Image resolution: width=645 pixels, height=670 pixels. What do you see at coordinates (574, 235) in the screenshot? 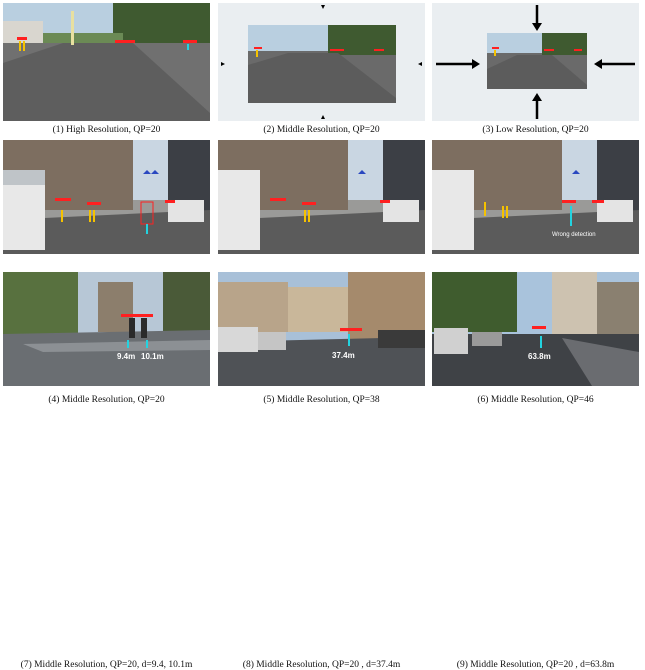
I see `wrong-detection-label: Wrong detection` at bounding box center [574, 235].